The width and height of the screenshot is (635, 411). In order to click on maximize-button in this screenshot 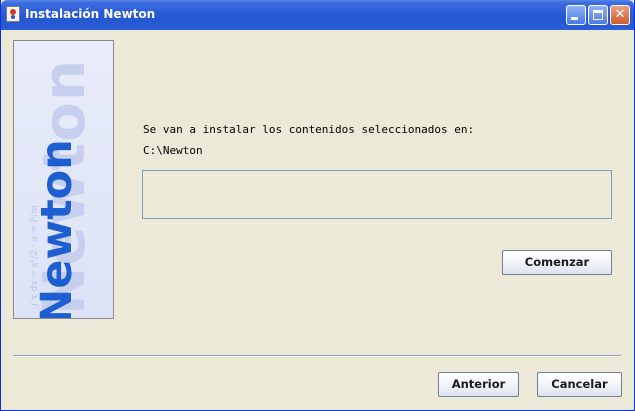, I will do `click(598, 15)`.